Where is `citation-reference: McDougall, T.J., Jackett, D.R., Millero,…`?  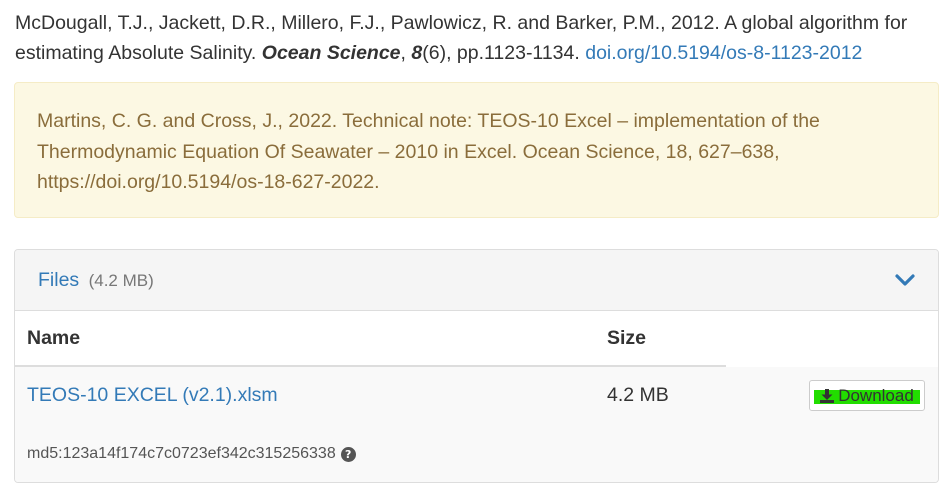 citation-reference: McDougall, T.J., Jackett, D.R., Millero,… is located at coordinates (477, 38).